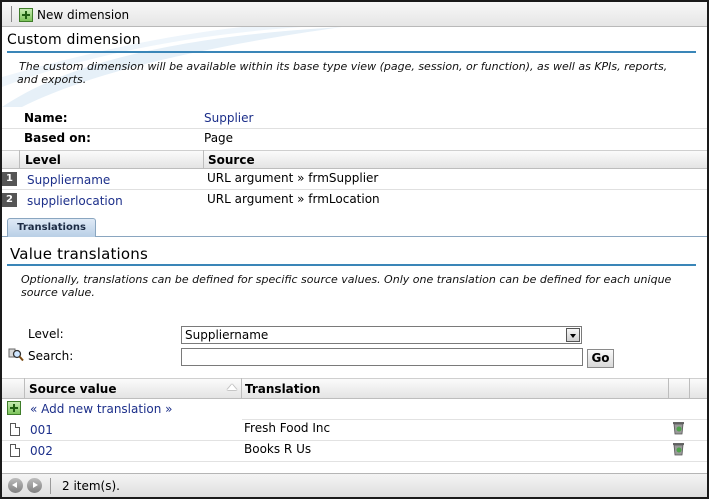  Describe the element at coordinates (101, 409) in the screenshot. I see `add-new-translation-link: « Add new translation »` at that location.